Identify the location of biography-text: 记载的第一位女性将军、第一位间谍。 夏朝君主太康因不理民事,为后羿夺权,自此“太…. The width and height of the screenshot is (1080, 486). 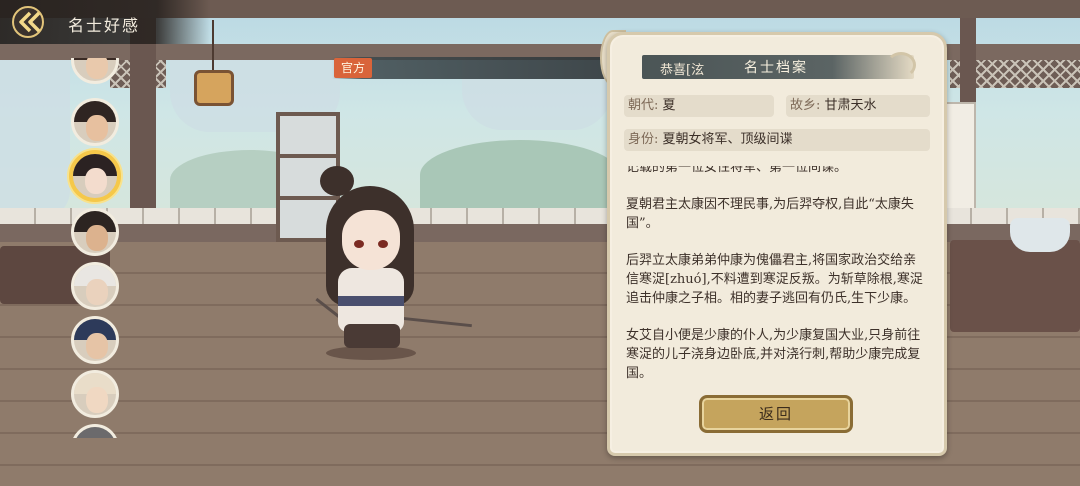
(776, 276).